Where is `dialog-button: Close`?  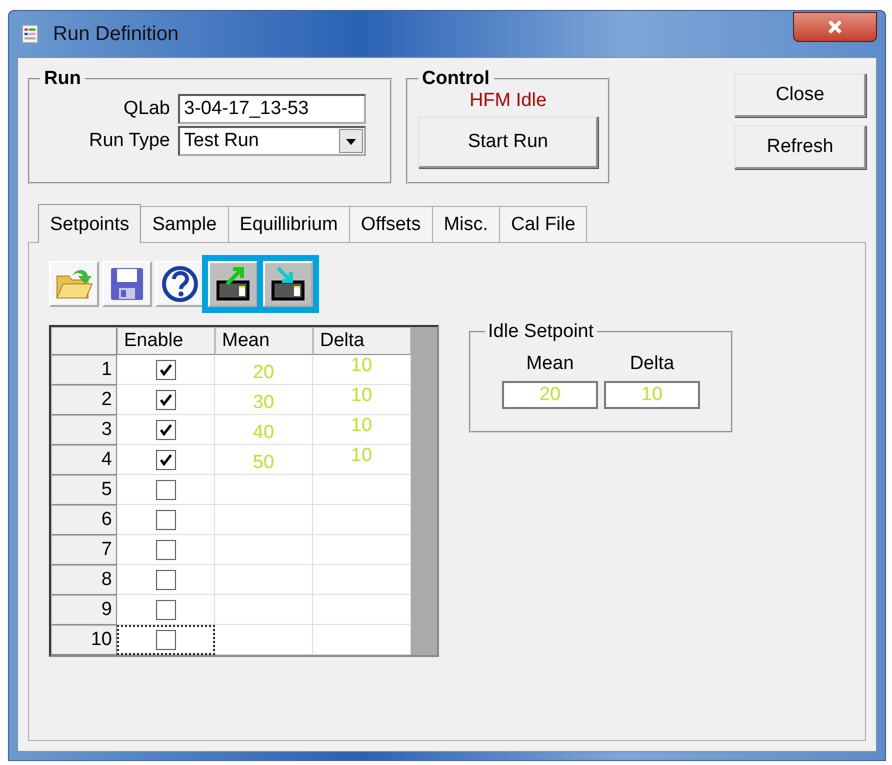 dialog-button: Close is located at coordinates (800, 95).